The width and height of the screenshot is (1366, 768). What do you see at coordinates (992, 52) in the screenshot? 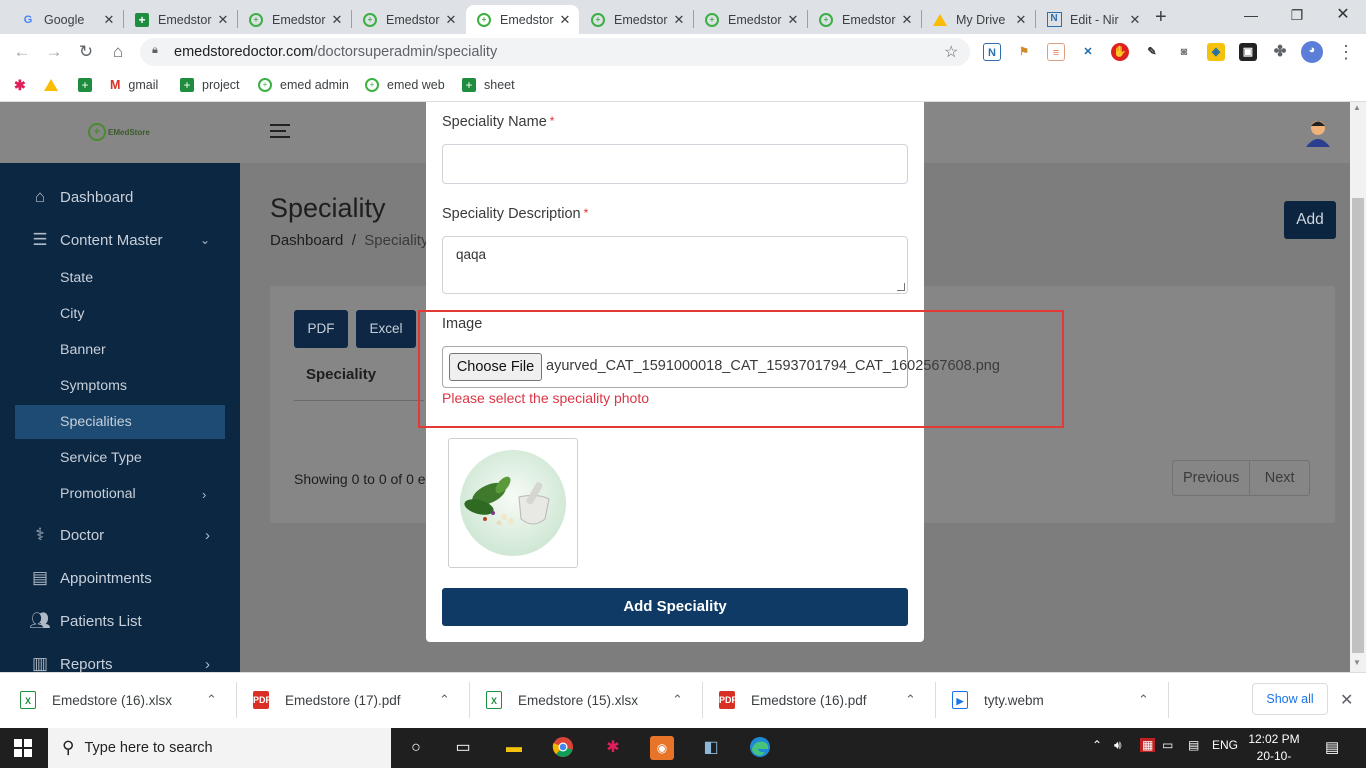
I see `notion-extension-icon: N` at bounding box center [992, 52].